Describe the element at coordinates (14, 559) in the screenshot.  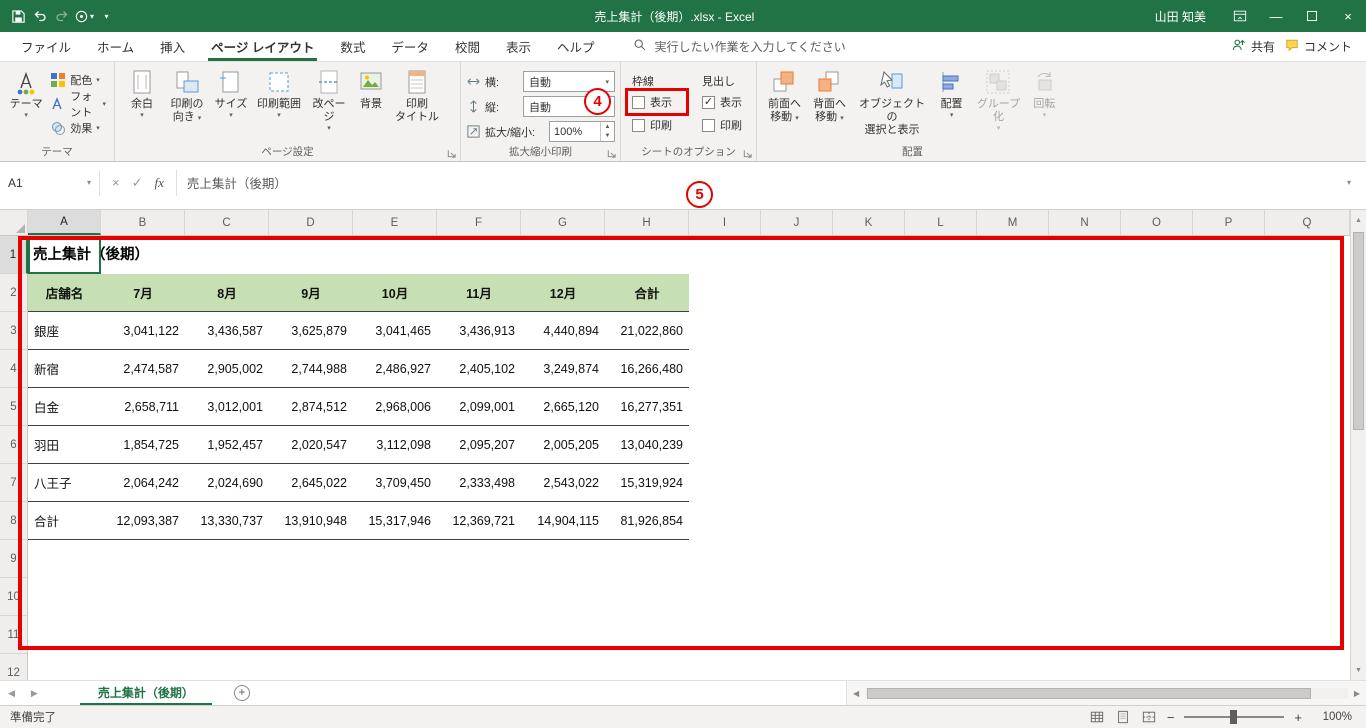
I see `row-header-9: 9` at that location.